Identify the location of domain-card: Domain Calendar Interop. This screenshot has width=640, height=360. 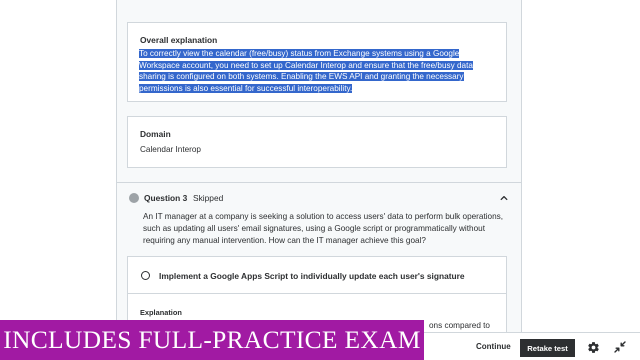
(317, 142).